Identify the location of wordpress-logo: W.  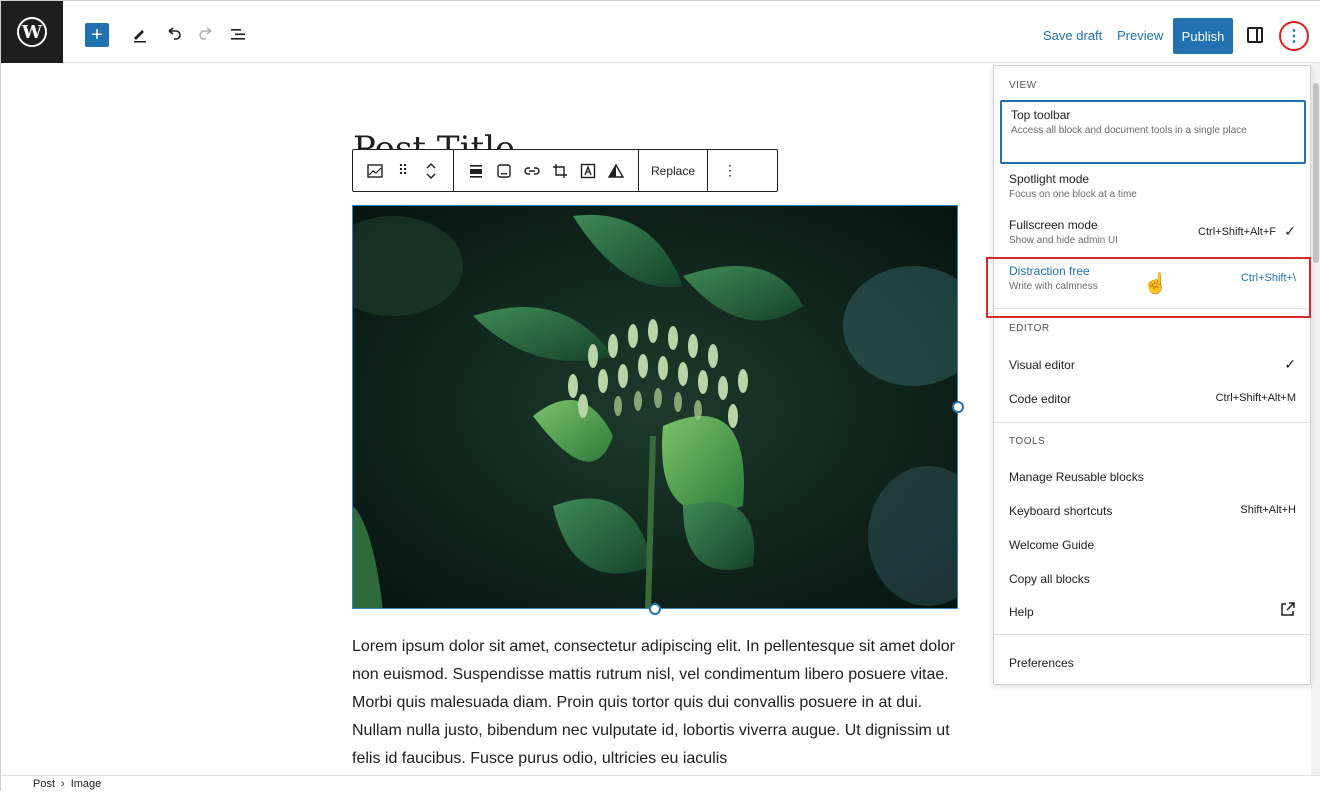
(32, 32).